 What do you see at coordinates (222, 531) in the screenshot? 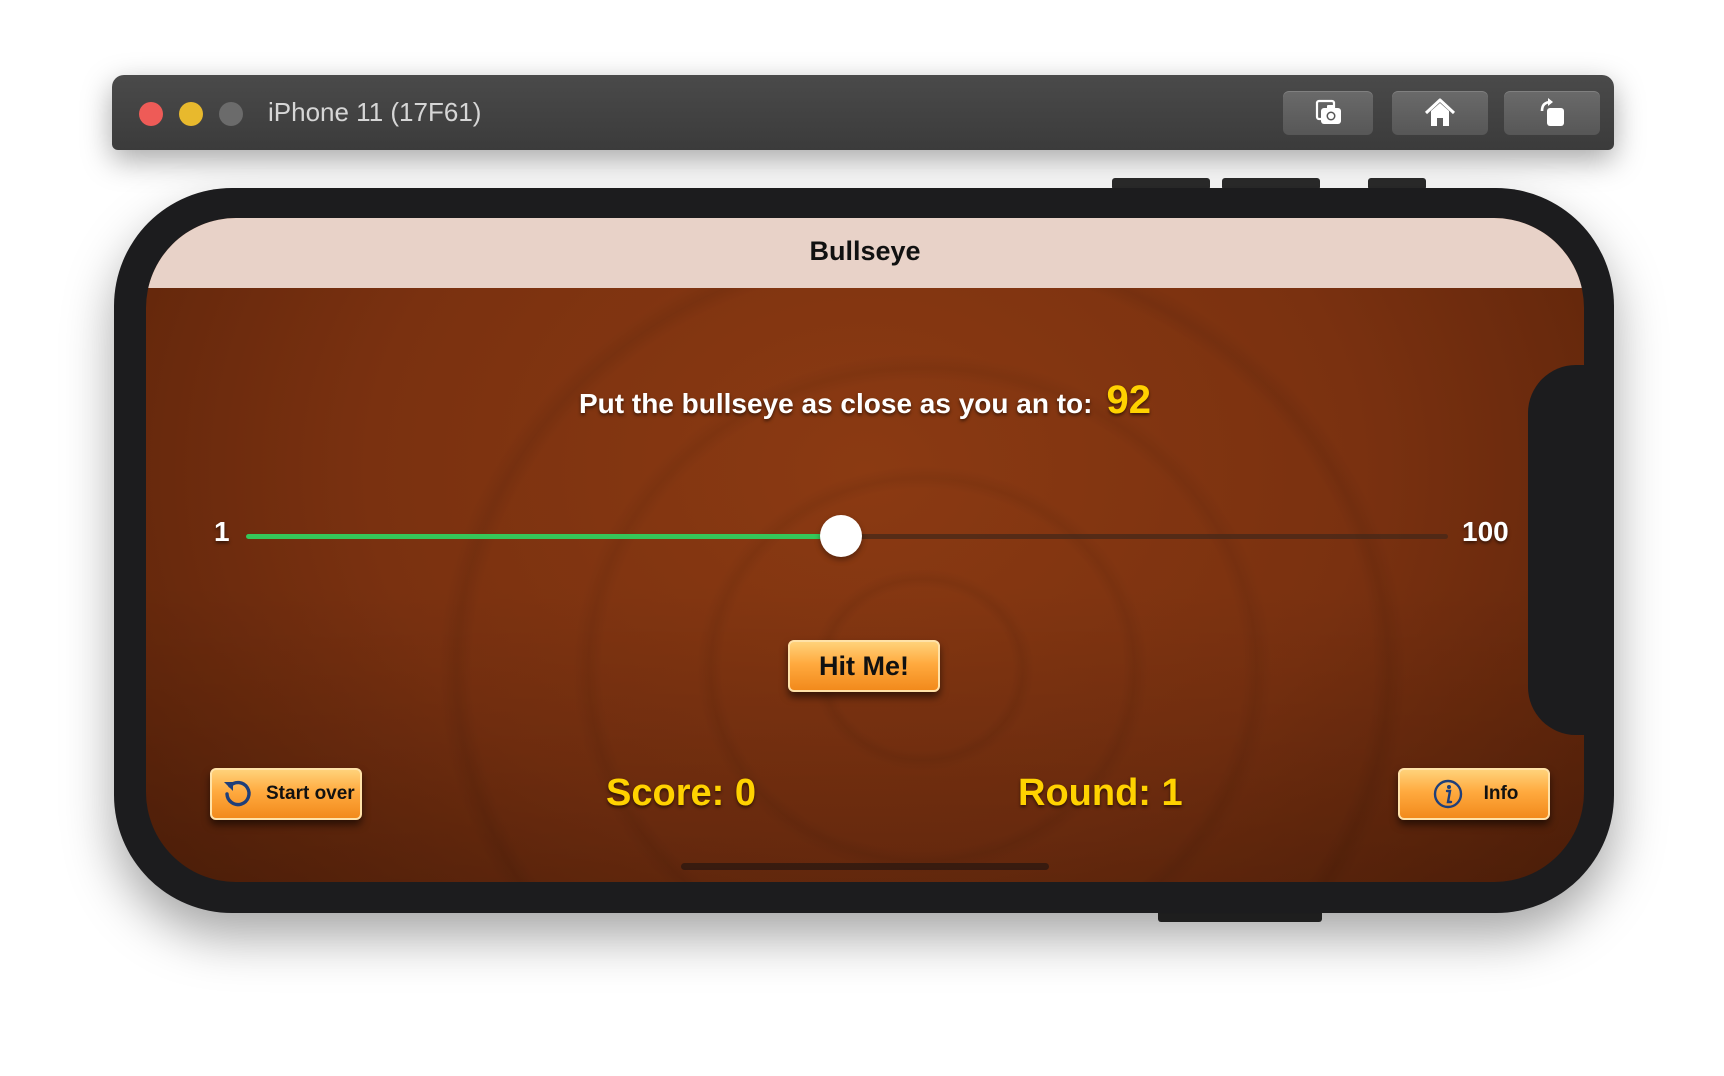
I see `slider-min-label: 1` at bounding box center [222, 531].